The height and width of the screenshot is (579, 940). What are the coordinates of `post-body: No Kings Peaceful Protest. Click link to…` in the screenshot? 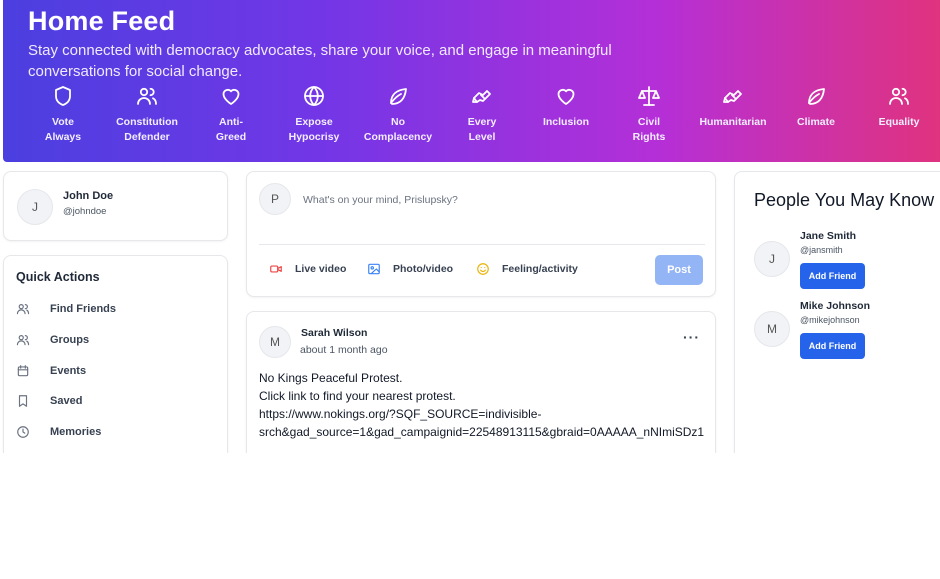 It's located at (489, 405).